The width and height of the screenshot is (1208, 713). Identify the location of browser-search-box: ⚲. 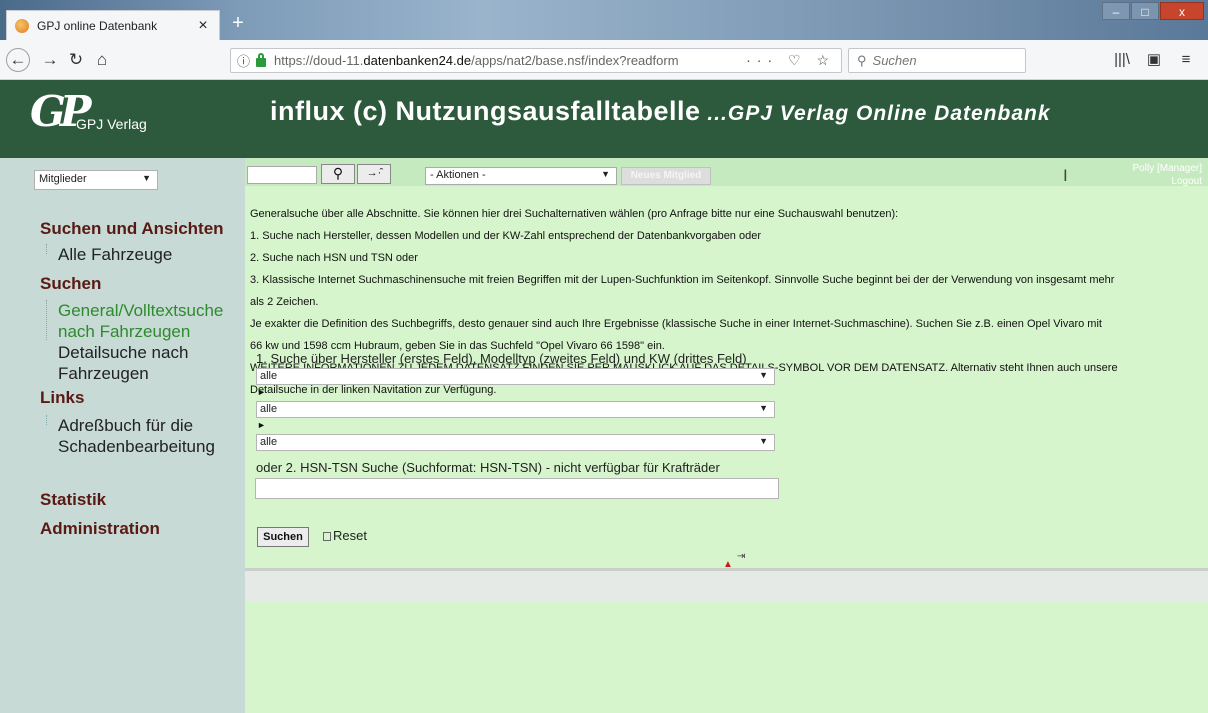
(937, 60).